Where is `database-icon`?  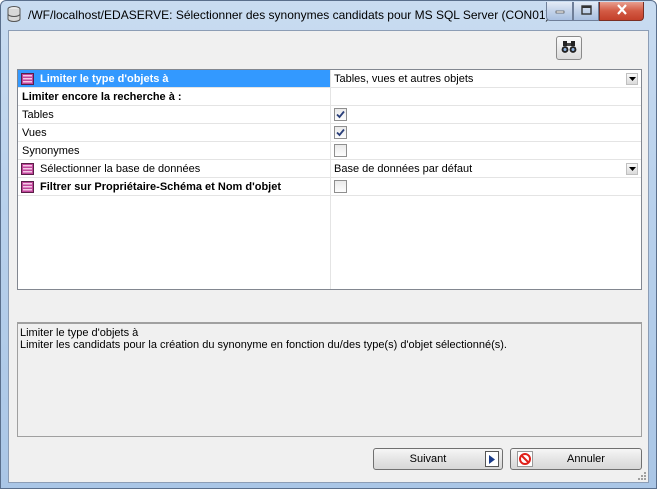
database-icon is located at coordinates (14, 14).